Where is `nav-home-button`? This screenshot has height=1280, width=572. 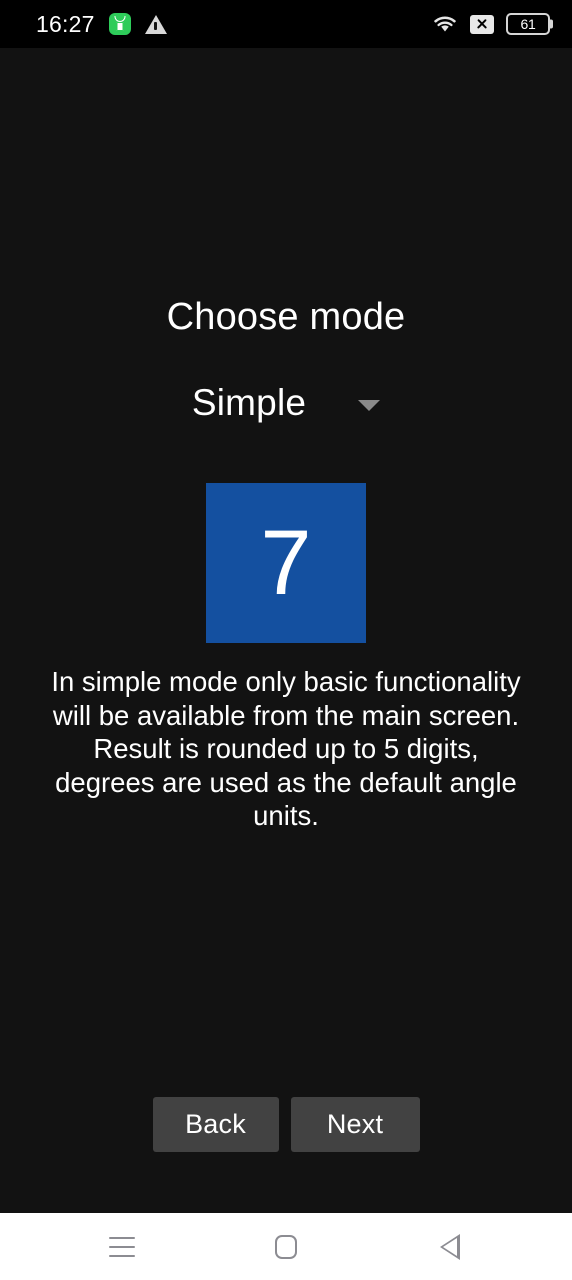 nav-home-button is located at coordinates (286, 1247).